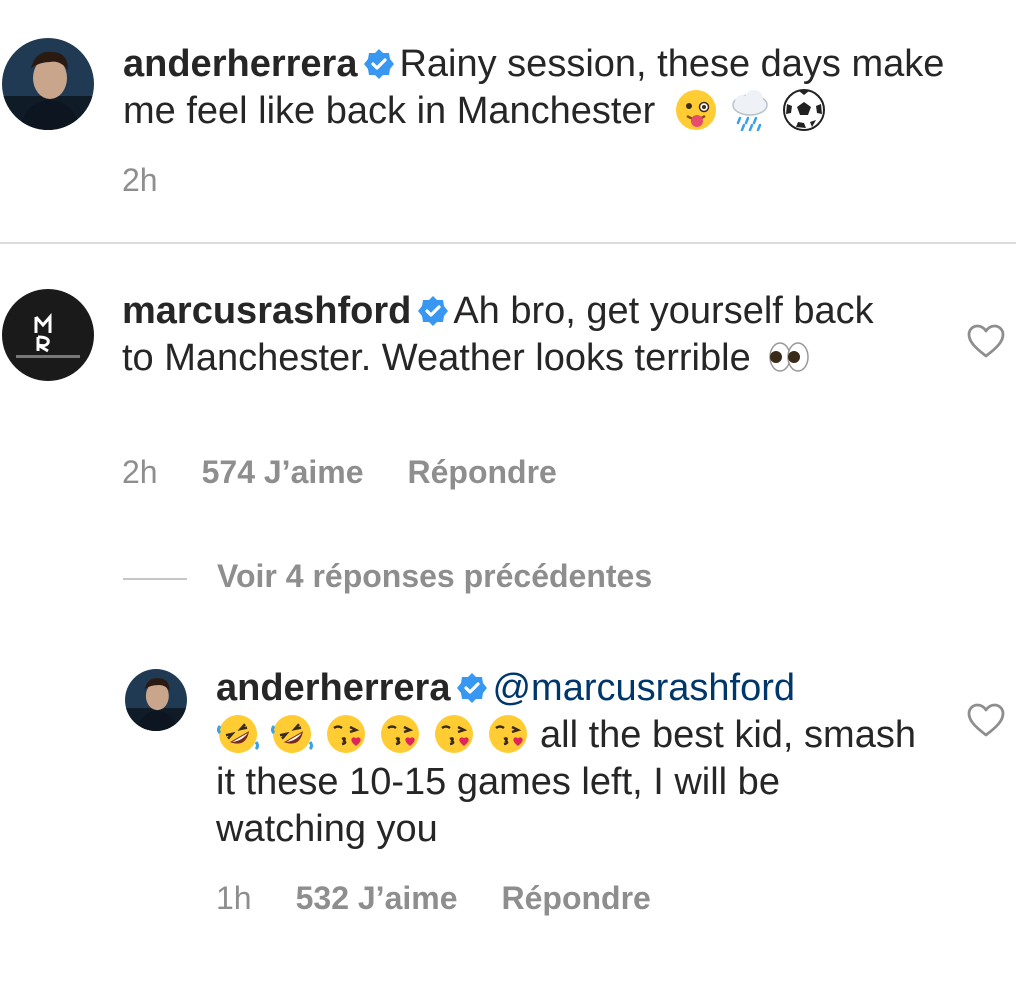  What do you see at coordinates (162, 180) in the screenshot?
I see `caption-meta: 2h` at bounding box center [162, 180].